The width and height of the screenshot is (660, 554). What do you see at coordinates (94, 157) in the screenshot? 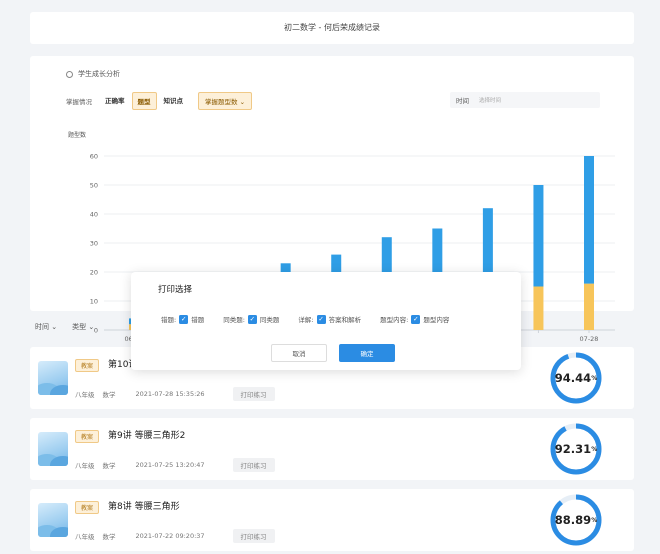
I see `y-tick-label: 60` at bounding box center [94, 157].